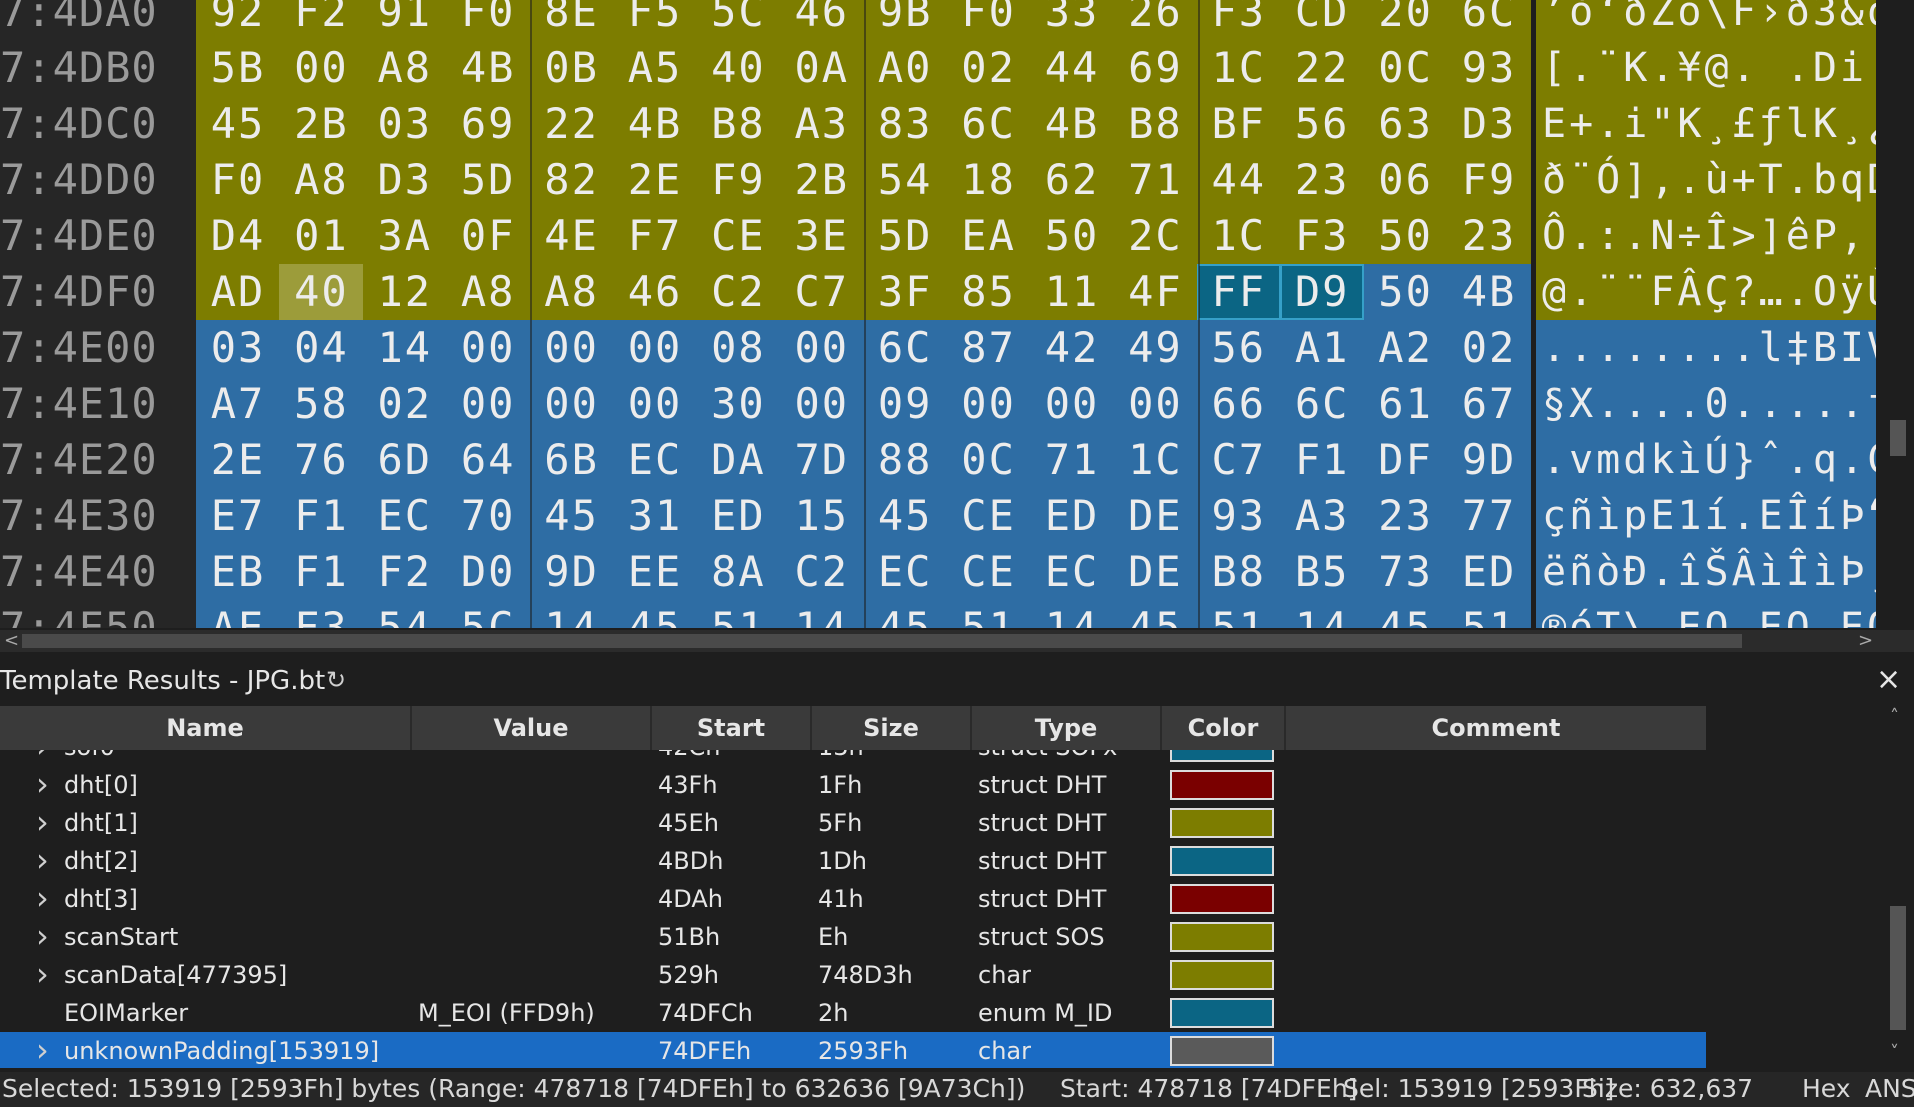 The image size is (1914, 1107). Describe the element at coordinates (853, 785) in the screenshot. I see `template-row: › dht[0] 43Fh 1Fh struct DHT` at that location.